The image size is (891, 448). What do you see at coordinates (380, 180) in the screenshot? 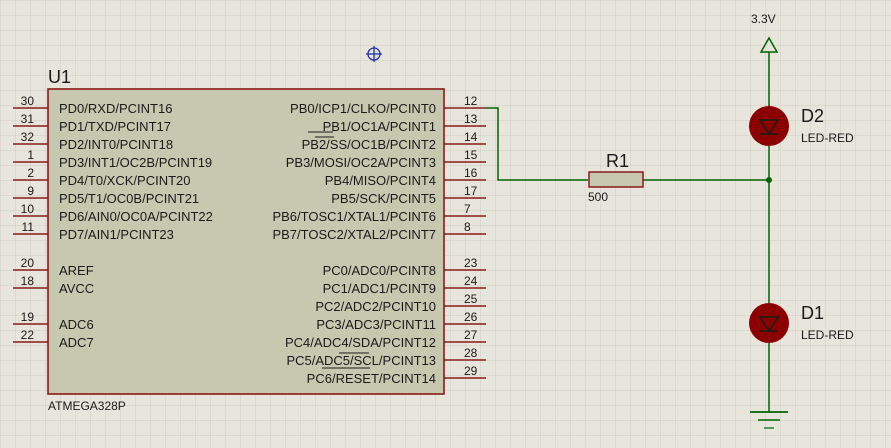
I see `pin-name: PB4/MISO/PCINT4` at bounding box center [380, 180].